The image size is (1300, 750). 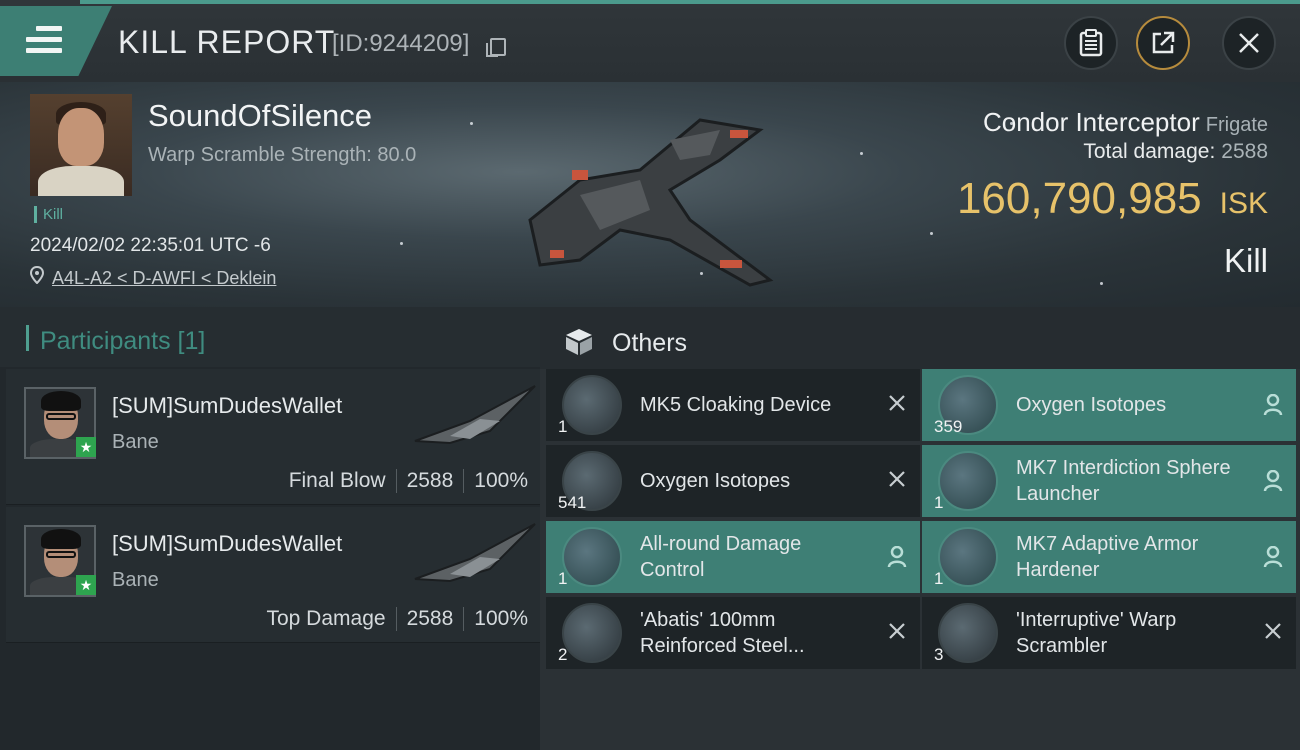 What do you see at coordinates (920, 338) in the screenshot?
I see `others-header: Others` at bounding box center [920, 338].